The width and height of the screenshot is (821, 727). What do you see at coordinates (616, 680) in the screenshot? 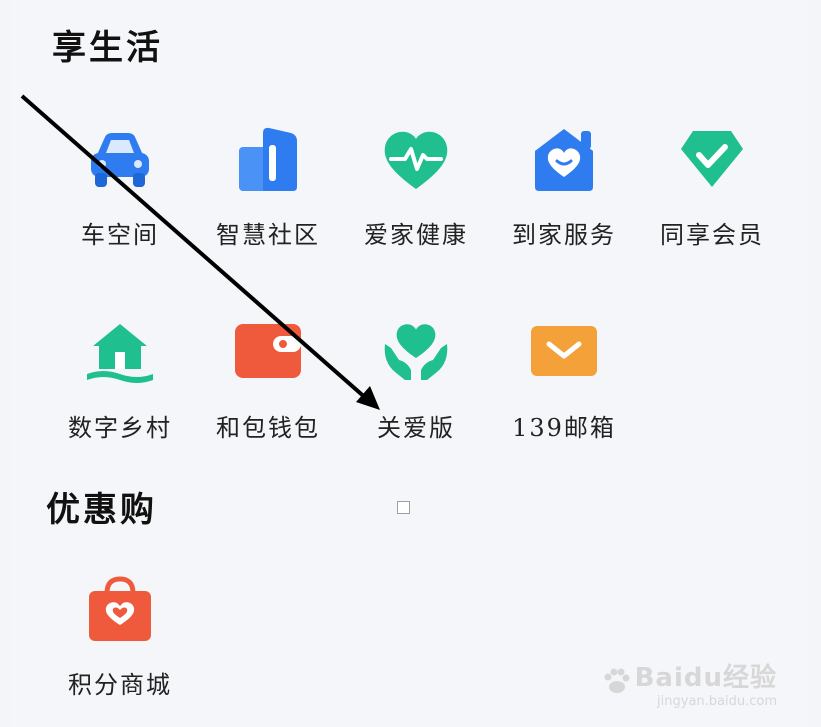
I see `paw-logo-icon` at bounding box center [616, 680].